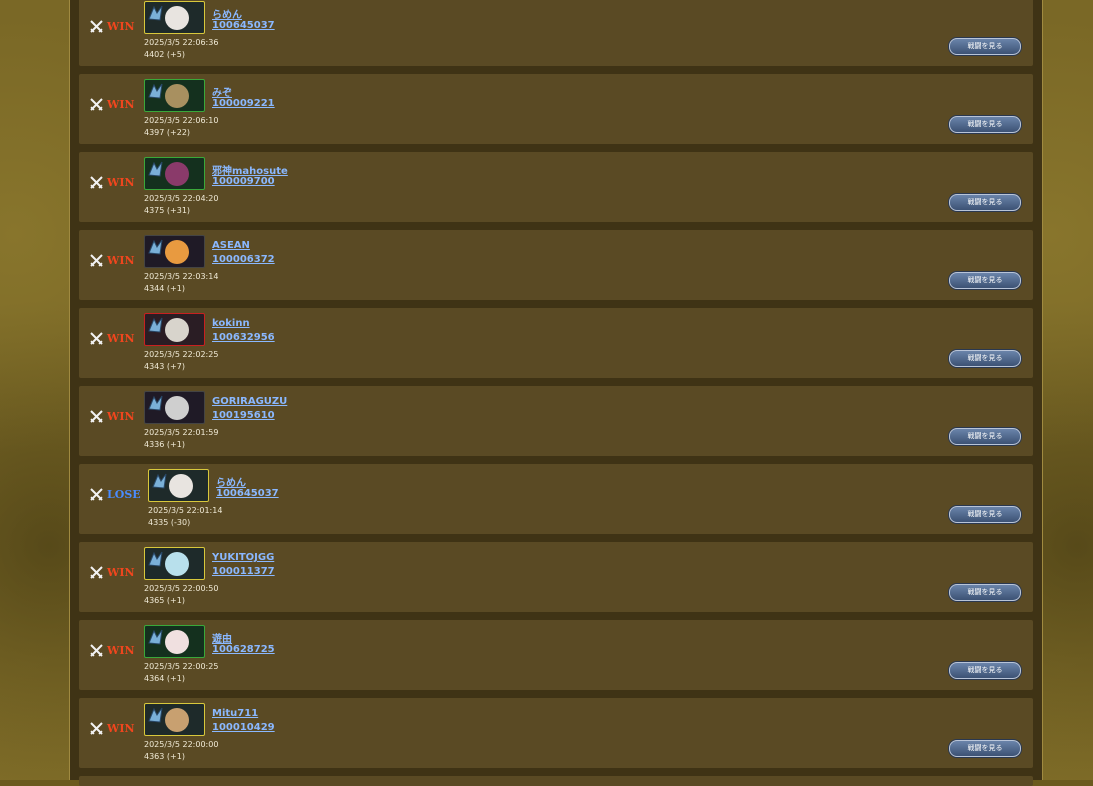  What do you see at coordinates (181, 198) in the screenshot?
I see `battle-datetime: 2025/3/5 22:04:20` at bounding box center [181, 198].